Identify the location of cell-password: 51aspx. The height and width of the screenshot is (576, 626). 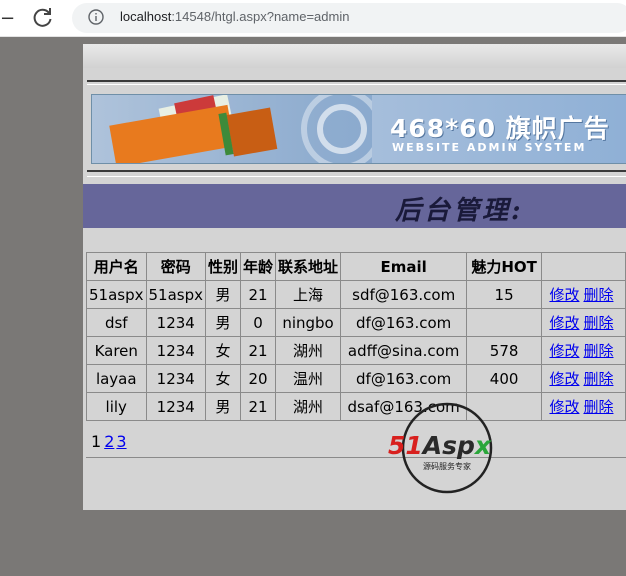
(175, 294).